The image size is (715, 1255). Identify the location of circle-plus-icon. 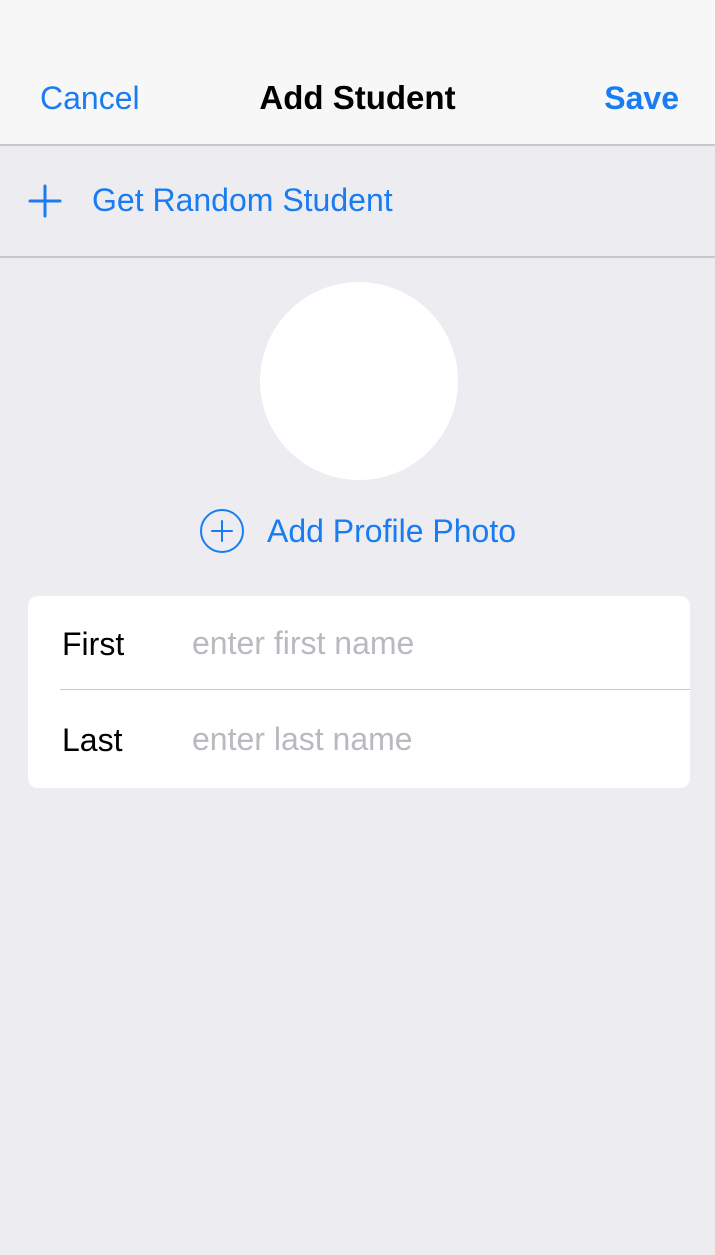
(221, 531).